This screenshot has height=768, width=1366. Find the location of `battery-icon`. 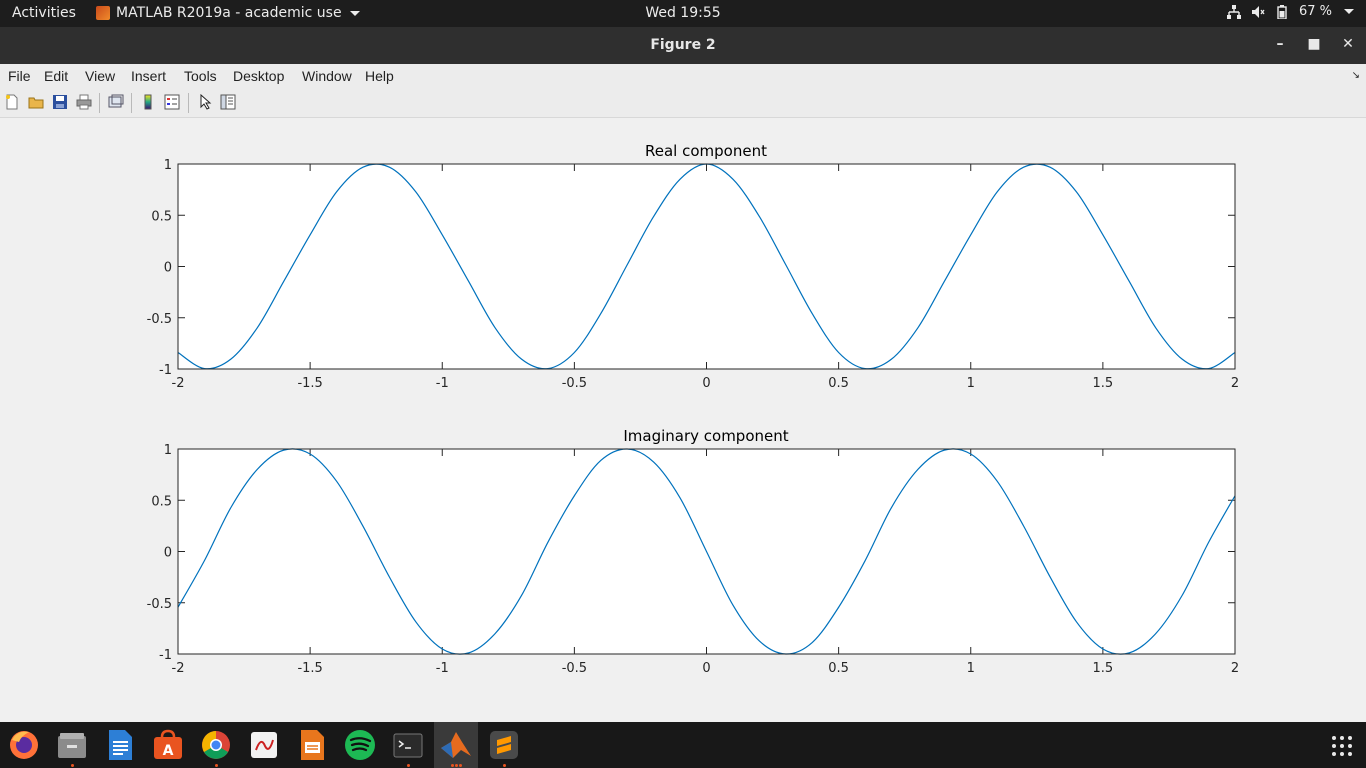

battery-icon is located at coordinates (1282, 11).